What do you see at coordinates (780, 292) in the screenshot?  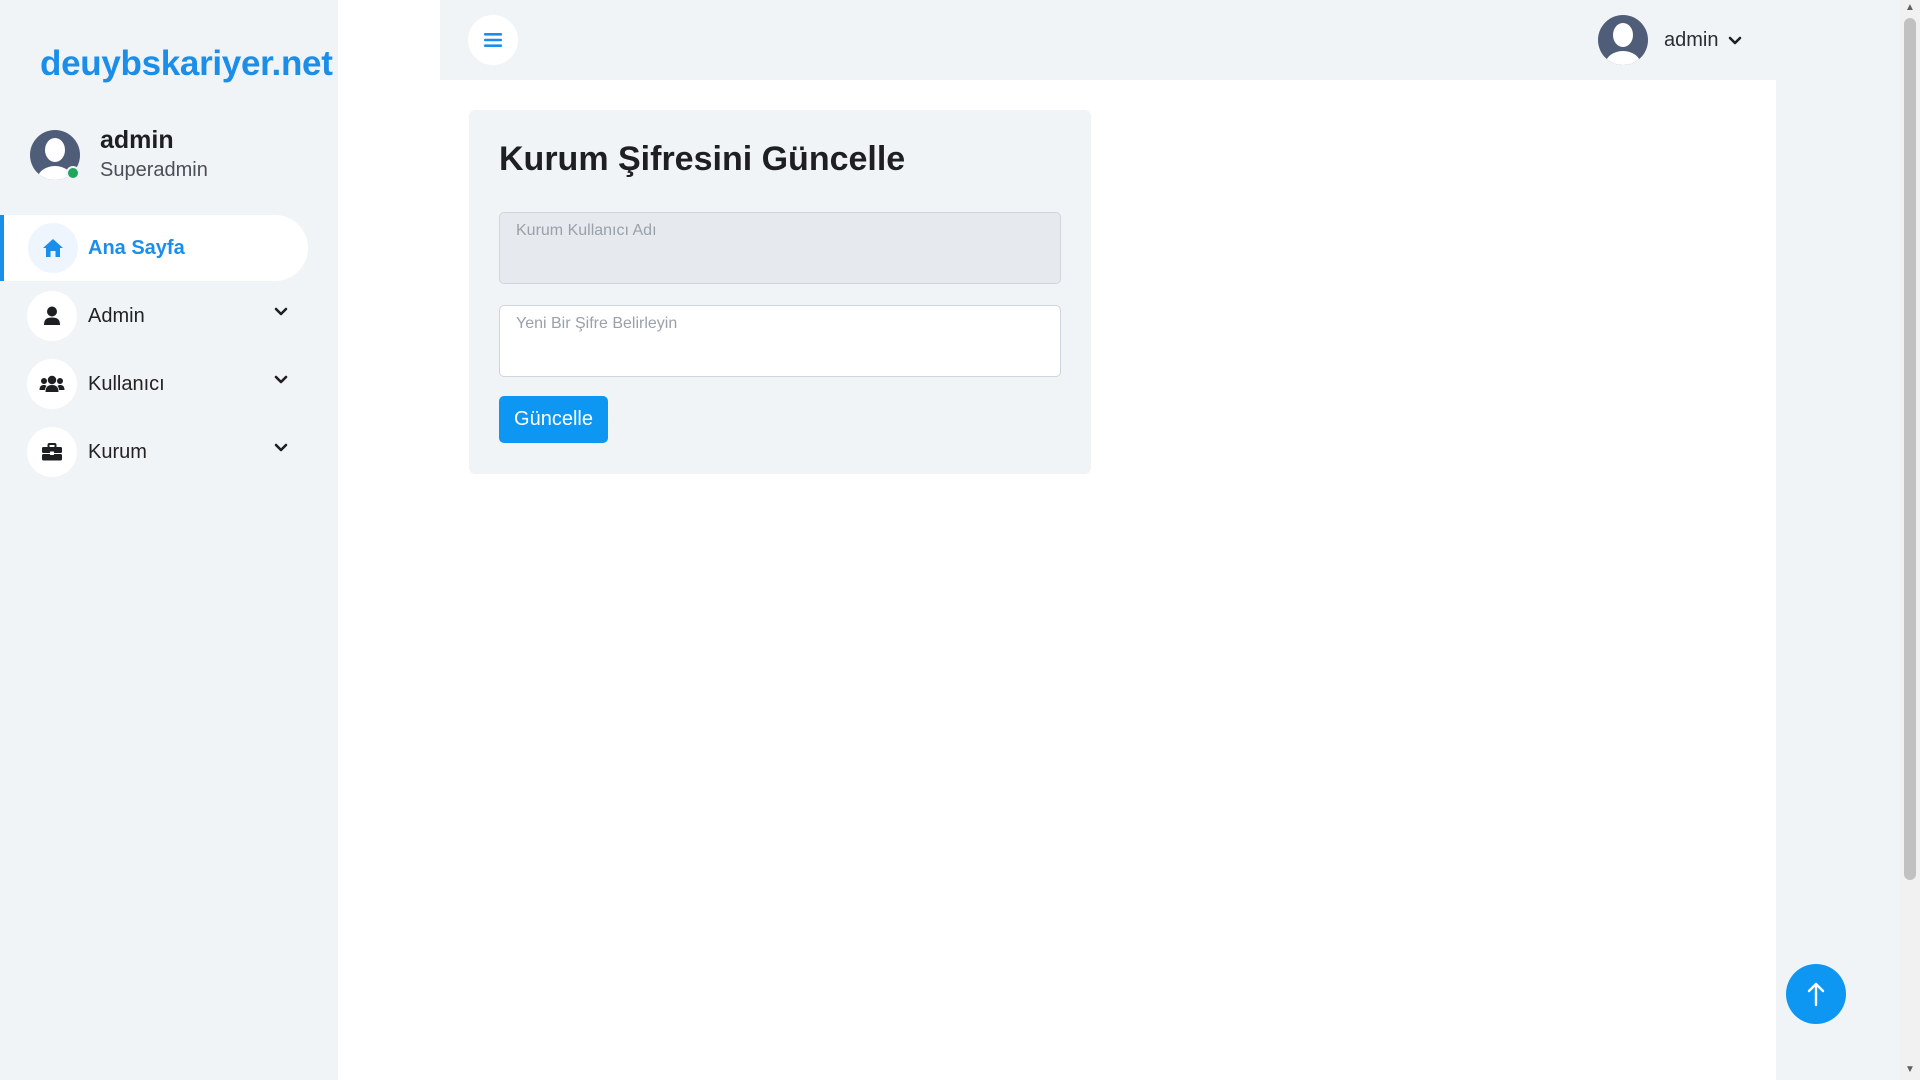 I see `update-password-card: Kurum Şifresini Güncelle Güncelle` at bounding box center [780, 292].